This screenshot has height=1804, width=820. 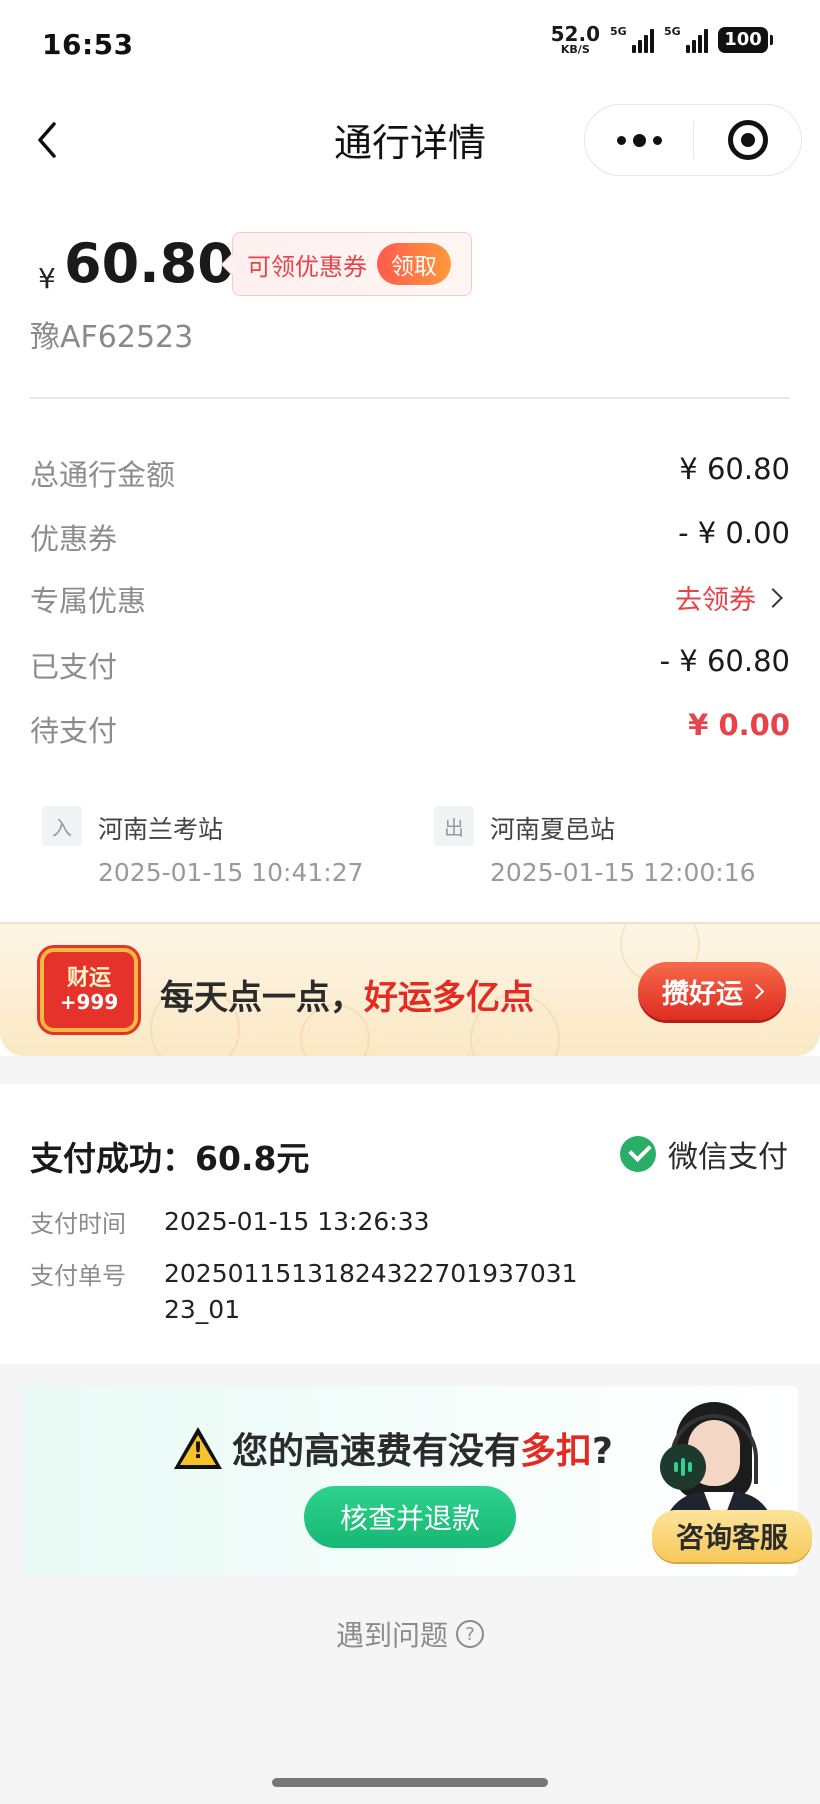 I want to click on fee-row-paid: 已支付 - ¥ 60.80, so click(x=410, y=664).